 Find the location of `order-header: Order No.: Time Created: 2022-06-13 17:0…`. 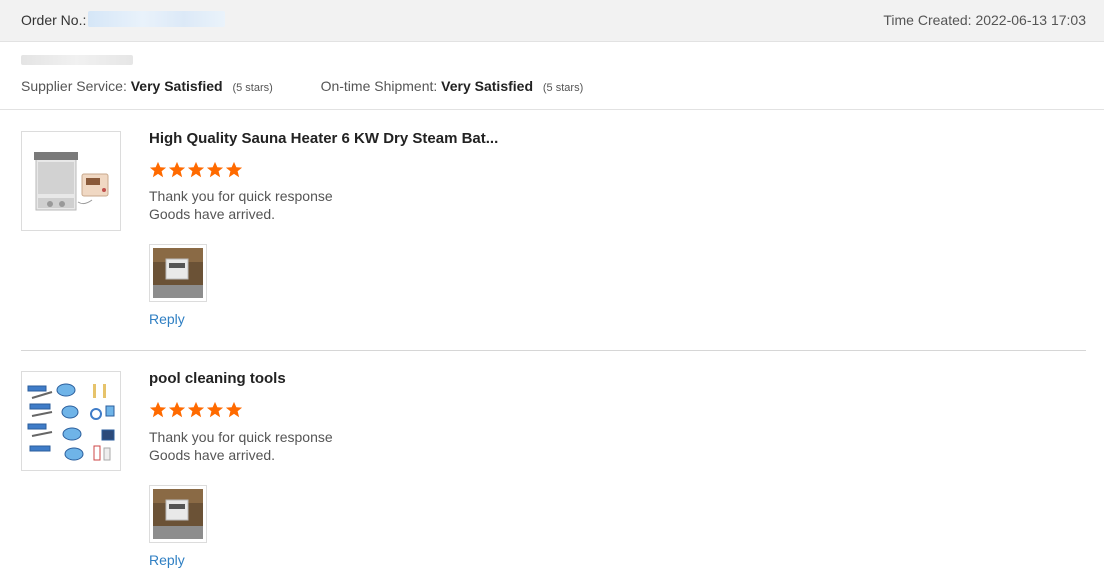

order-header: Order No.: Time Created: 2022-06-13 17:0… is located at coordinates (552, 21).